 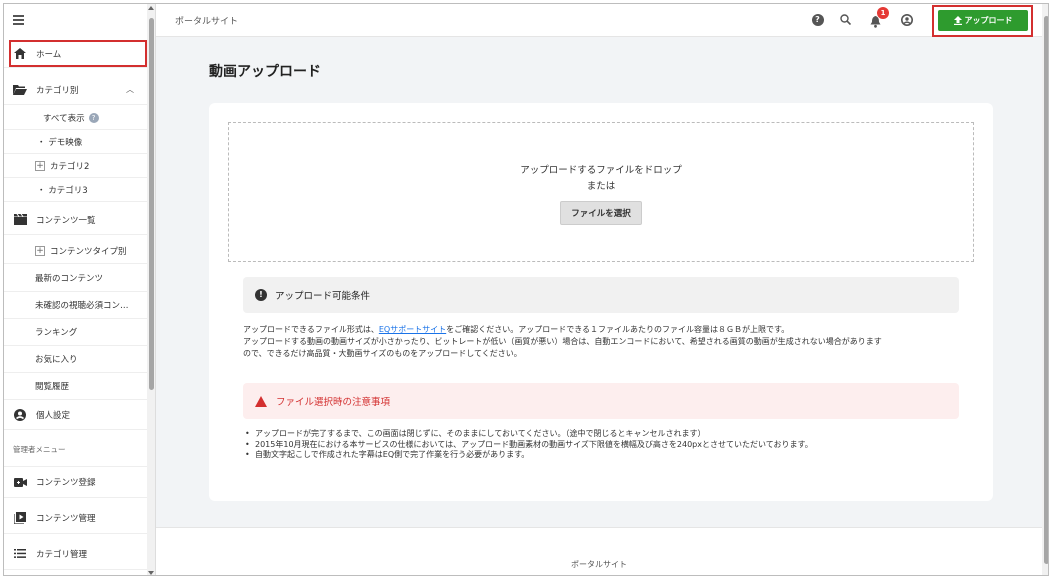 What do you see at coordinates (333, 402) in the screenshot?
I see `warning-title: ファイル選択時の注意事項` at bounding box center [333, 402].